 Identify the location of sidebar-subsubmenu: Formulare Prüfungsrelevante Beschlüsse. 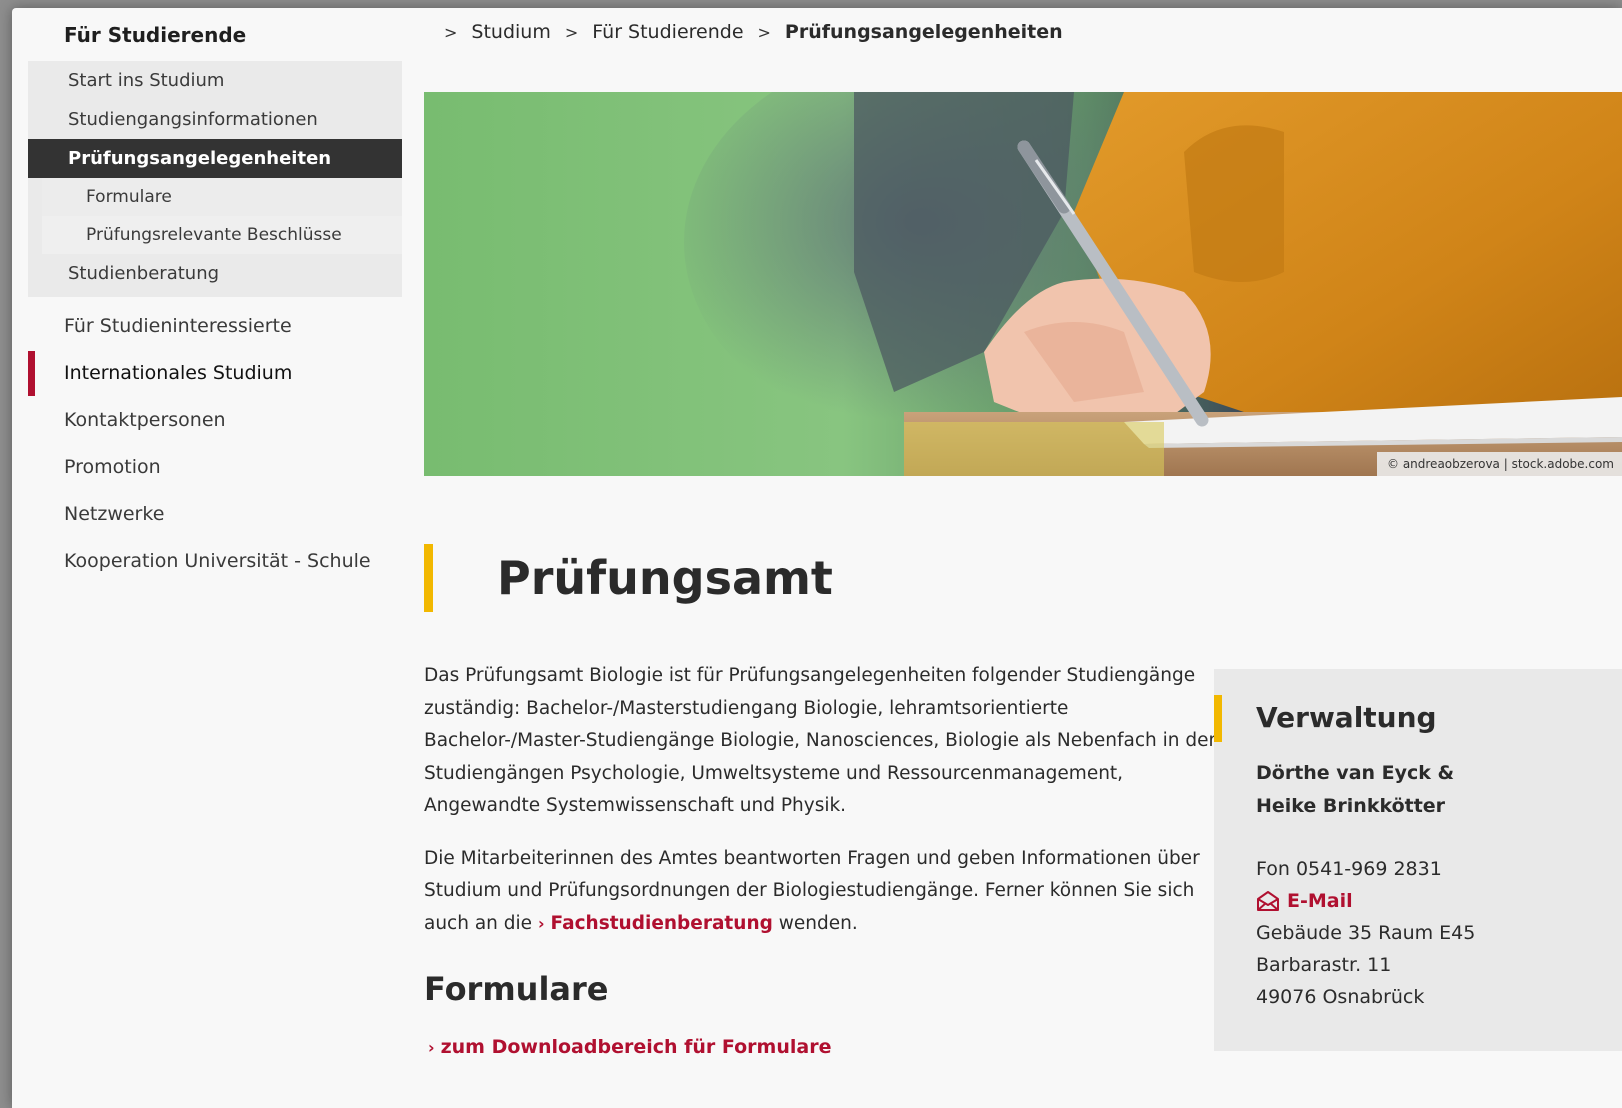
(222, 216).